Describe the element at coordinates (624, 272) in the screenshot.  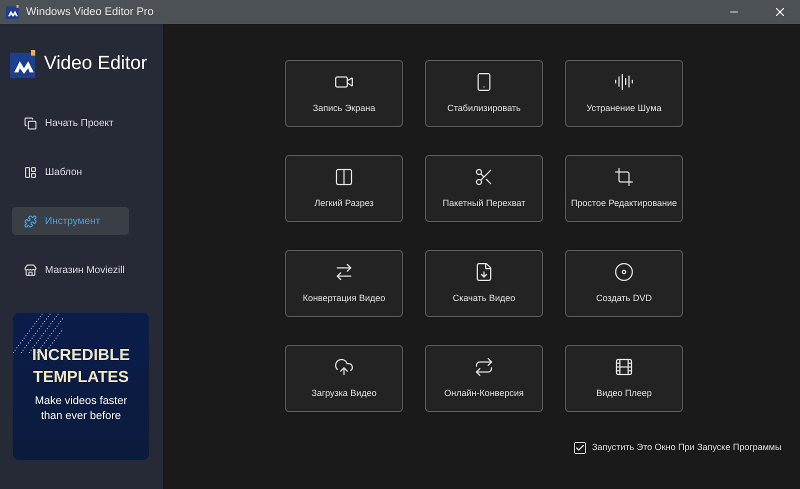
I see `disc-icon` at that location.